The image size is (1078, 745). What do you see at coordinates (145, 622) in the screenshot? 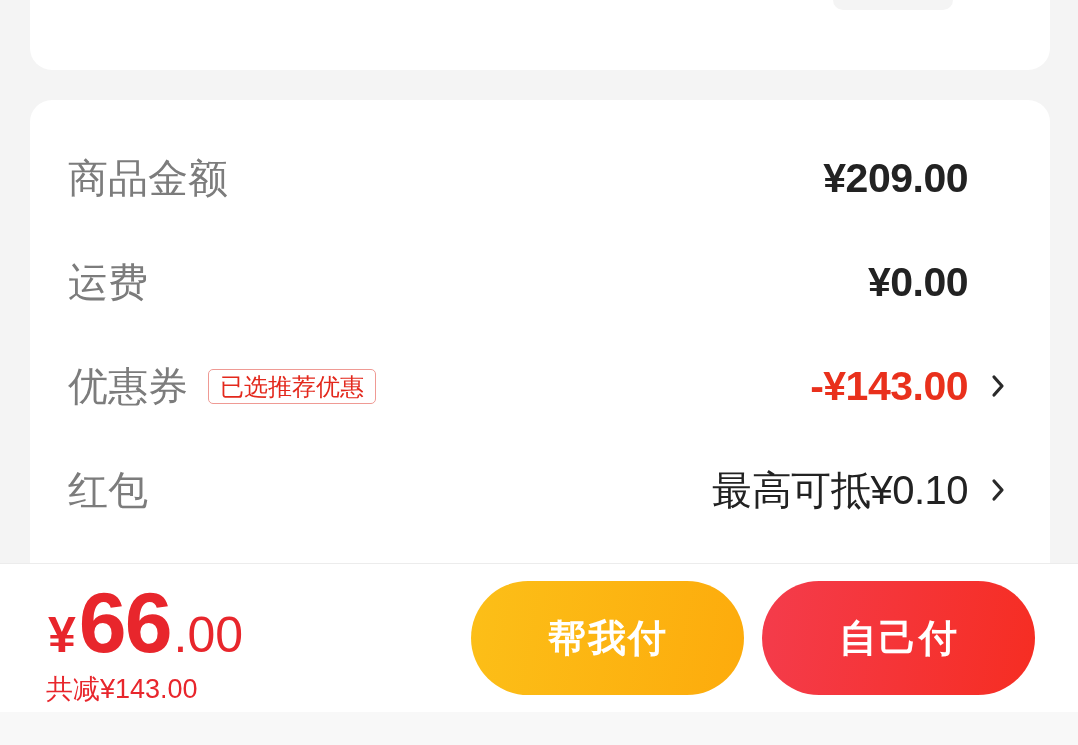
I see `total-price: ¥66.00` at bounding box center [145, 622].